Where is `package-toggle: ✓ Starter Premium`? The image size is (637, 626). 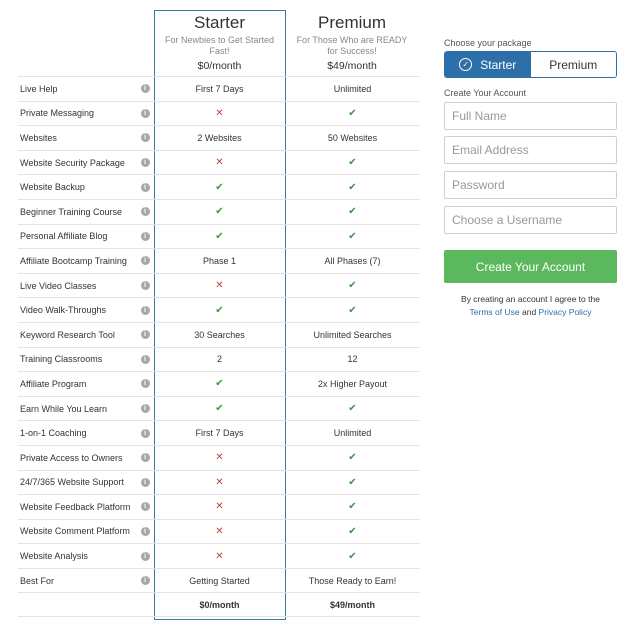 package-toggle: ✓ Starter Premium is located at coordinates (530, 64).